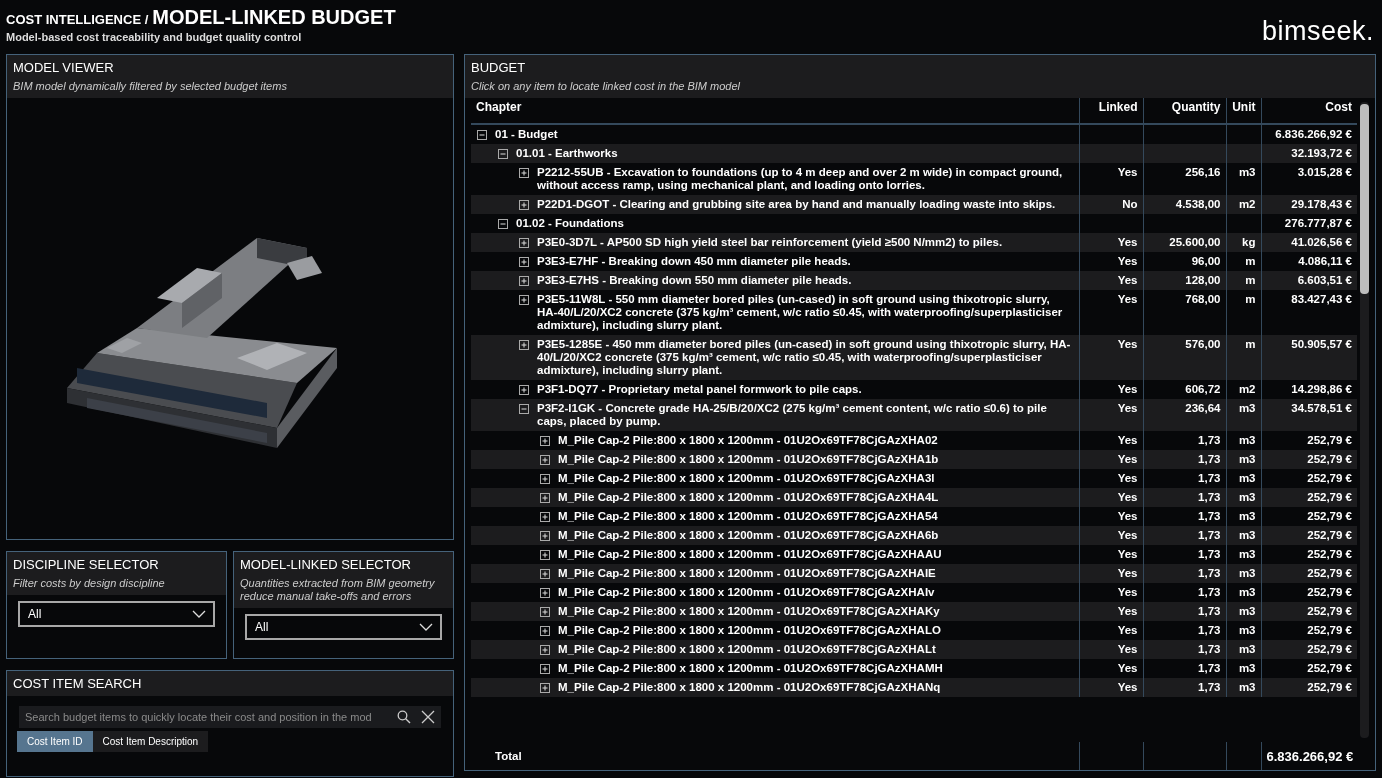 The image size is (1382, 778). I want to click on quantity-cell: 256,16, so click(1203, 172).